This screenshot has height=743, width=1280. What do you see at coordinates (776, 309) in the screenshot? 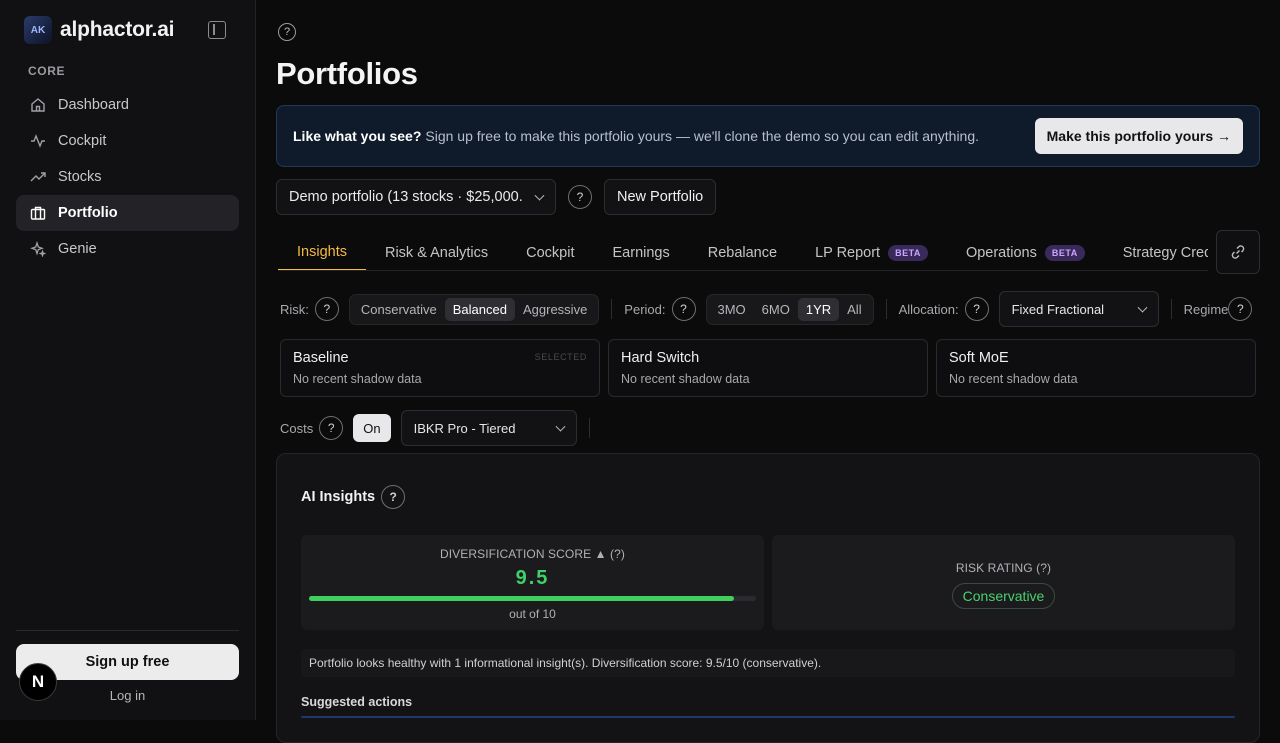
I see `period-option-6mo: 6MO` at bounding box center [776, 309].